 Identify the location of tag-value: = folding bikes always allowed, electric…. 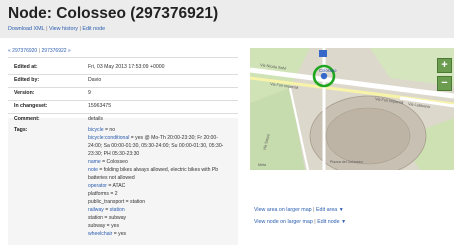
(158, 170).